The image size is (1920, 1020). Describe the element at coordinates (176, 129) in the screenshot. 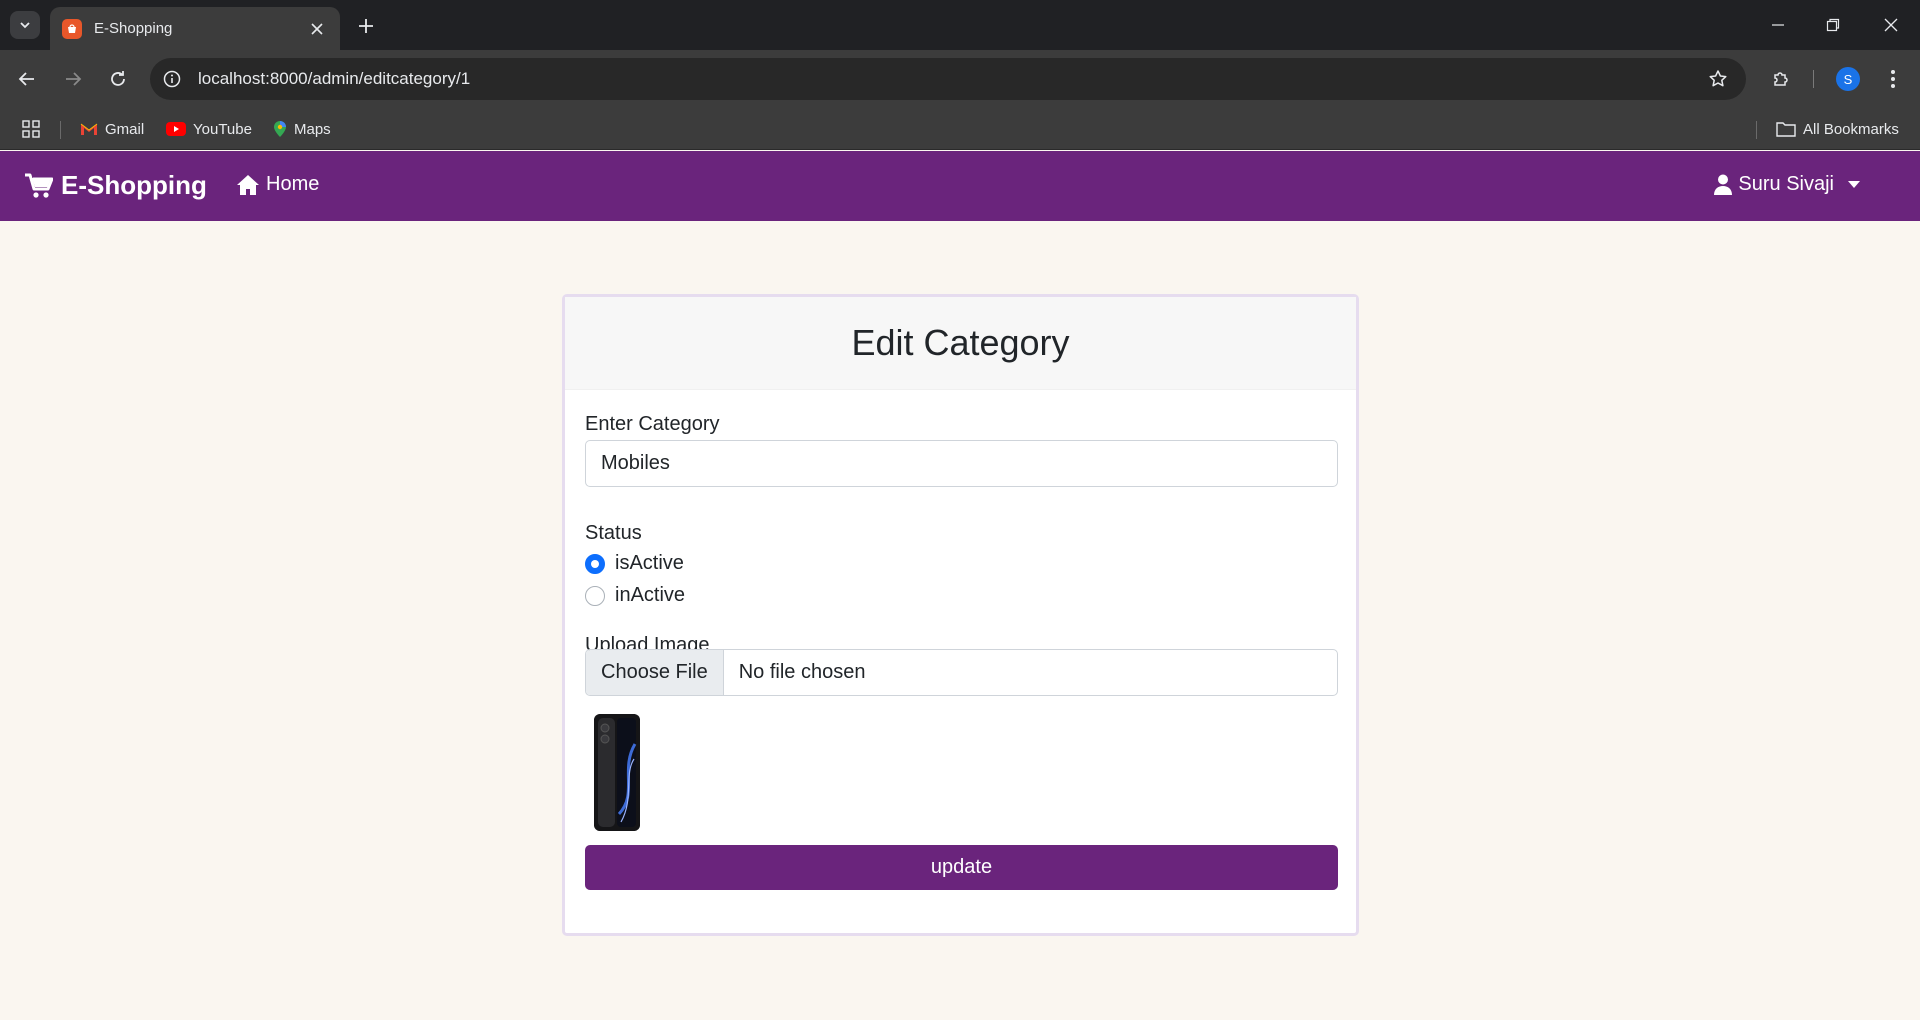

I see `youtube-icon` at that location.